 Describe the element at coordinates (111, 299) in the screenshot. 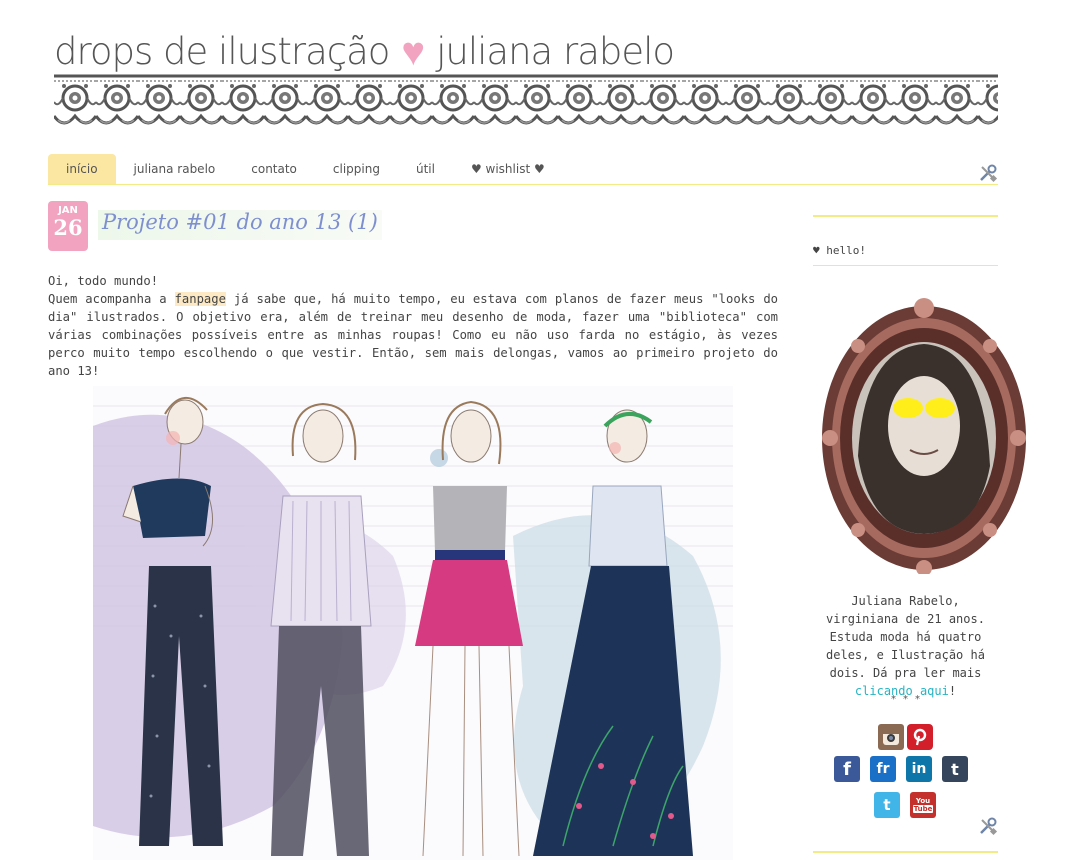

I see `post-text: Quem acompanha a` at that location.